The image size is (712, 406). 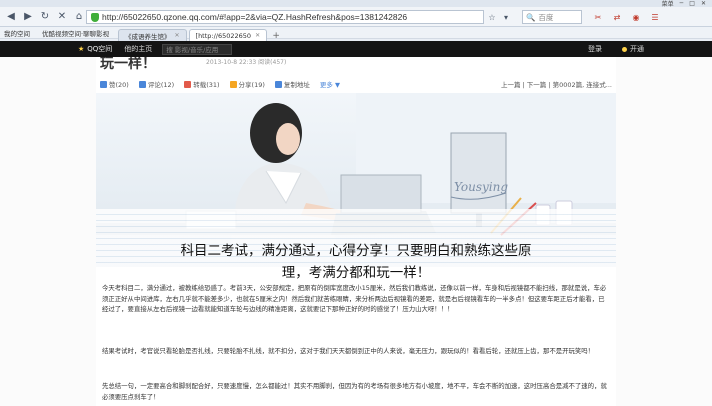 I want to click on screenshot-icon: ✂, so click(x=598, y=17).